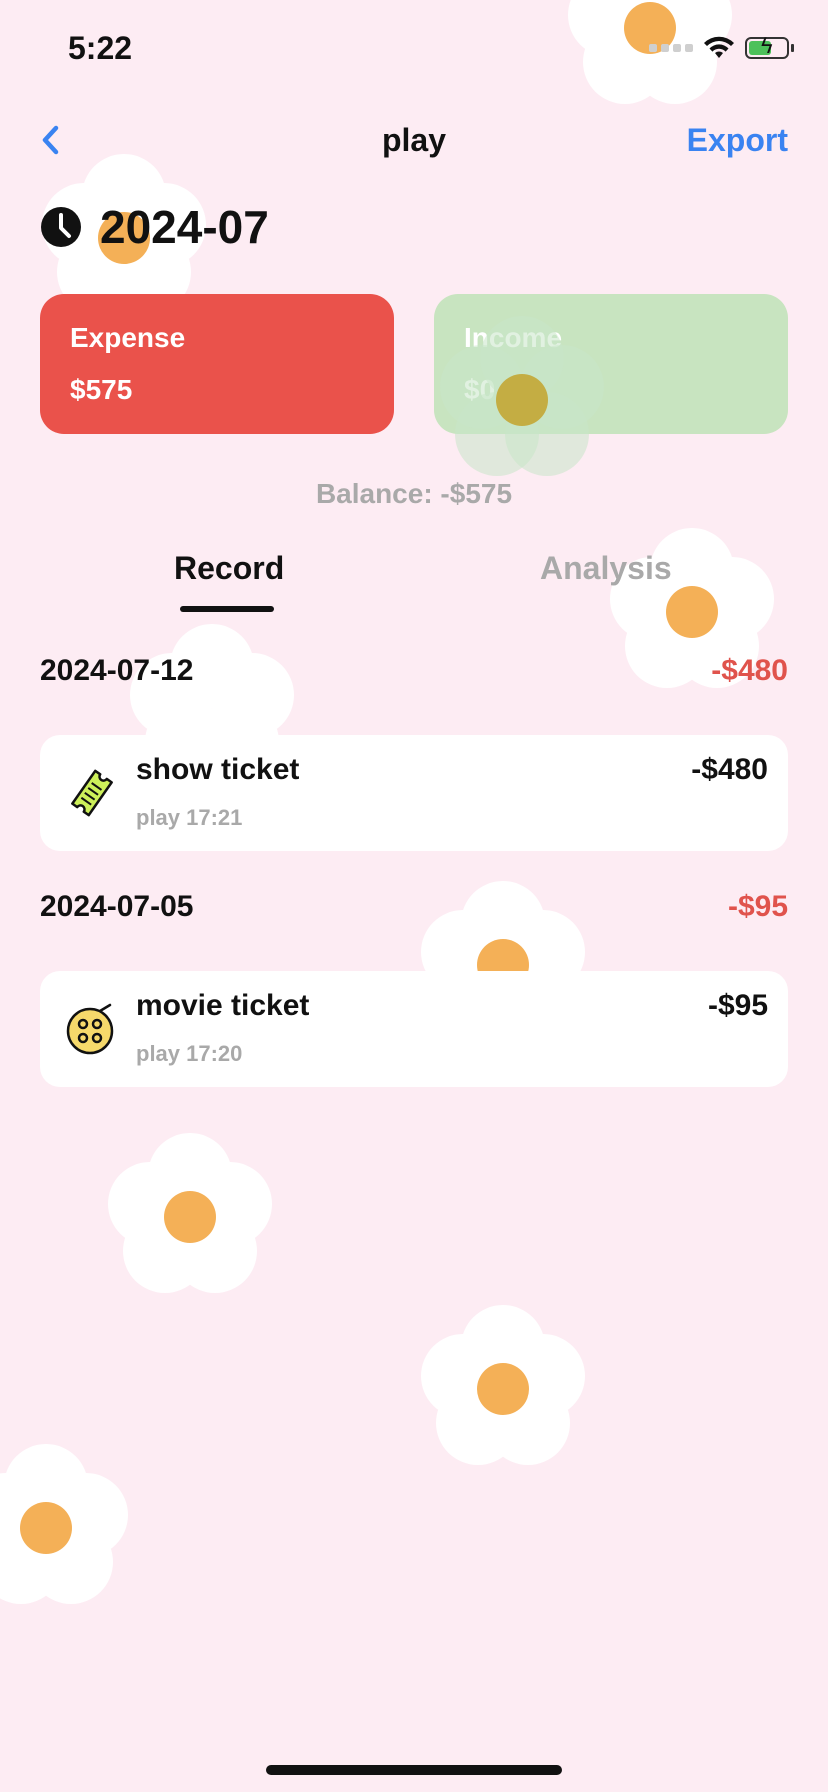 The image size is (828, 1792). I want to click on period-label: 2024-07, so click(184, 227).